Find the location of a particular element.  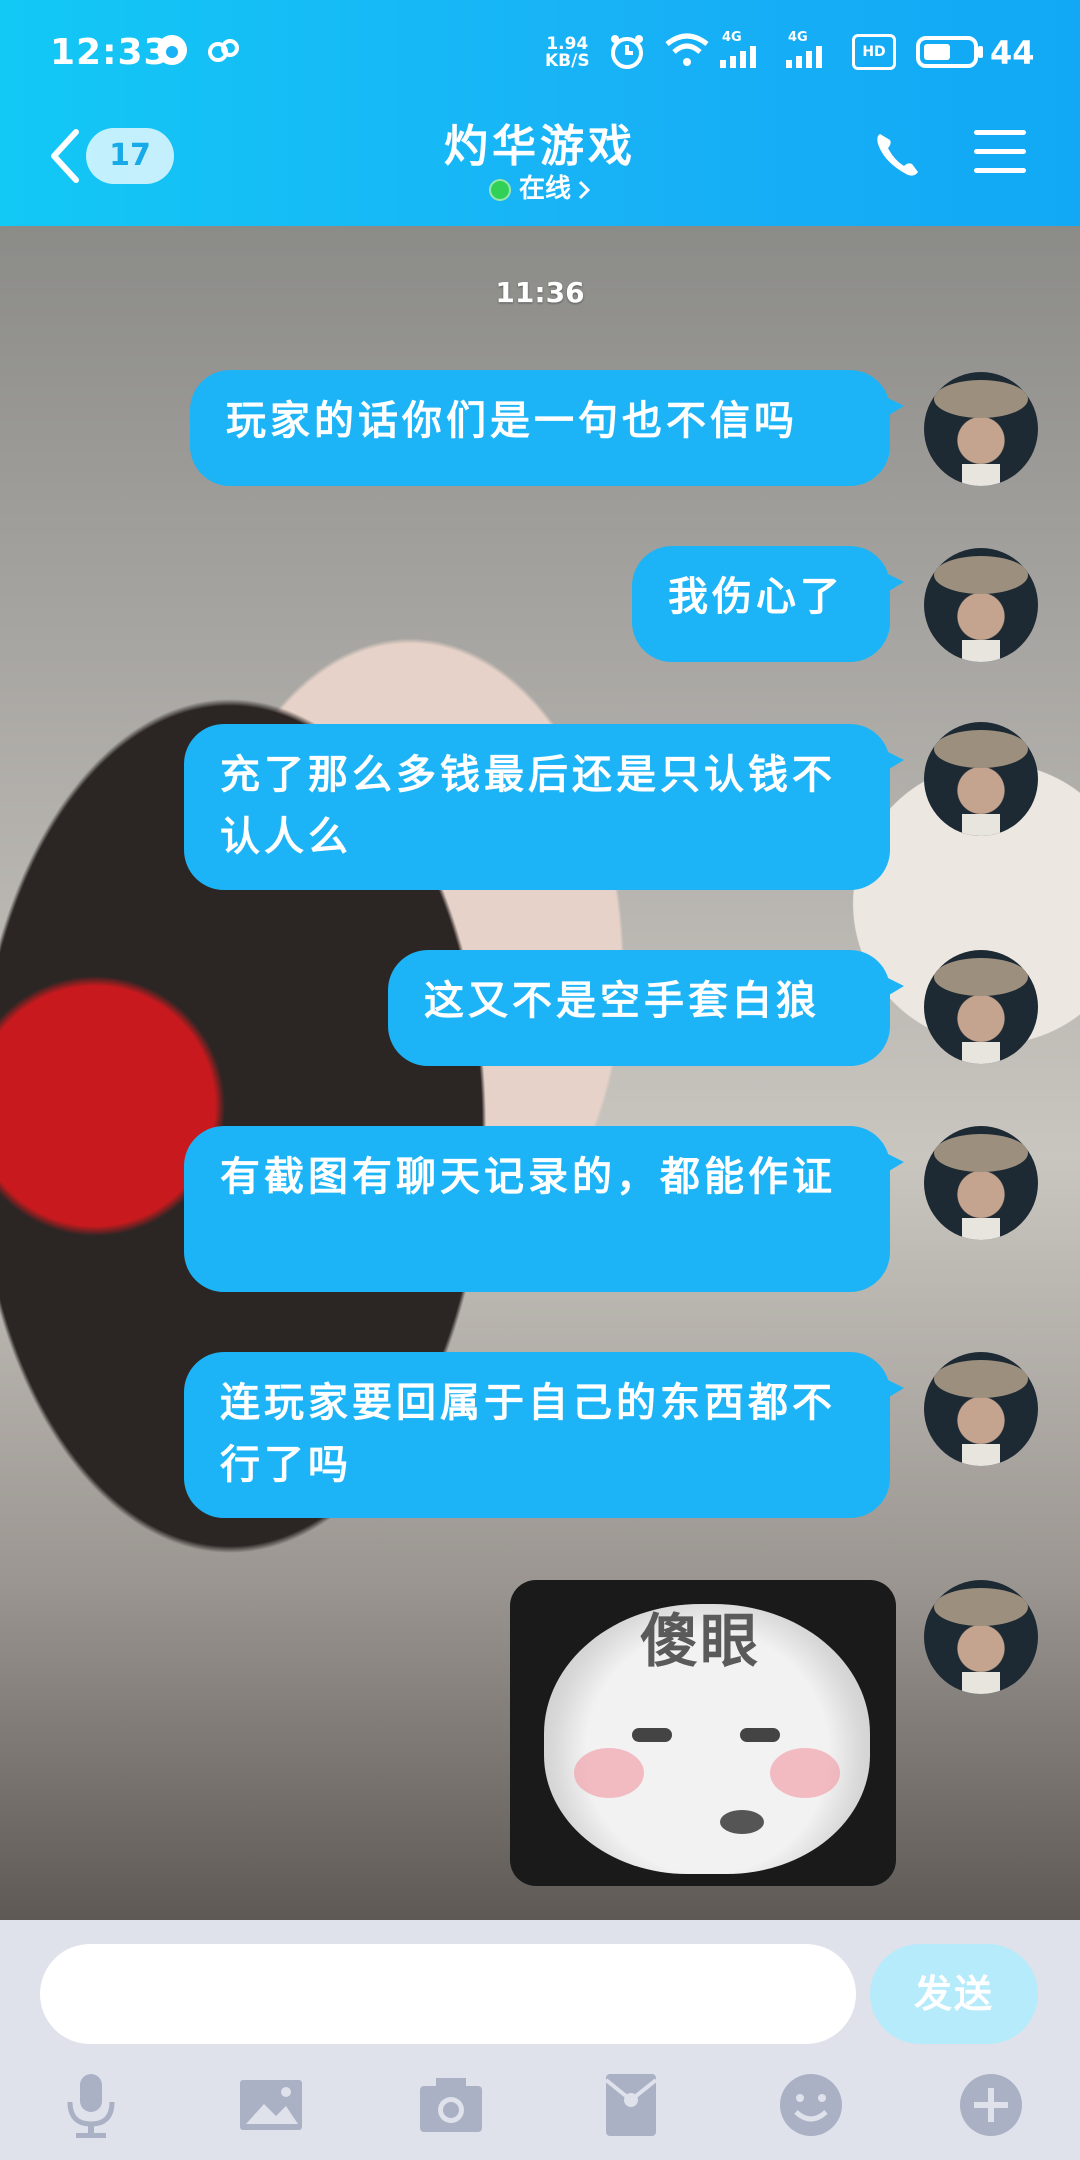

message-bubble: 有截图有聊天记录的，都能作证 is located at coordinates (544, 1209).